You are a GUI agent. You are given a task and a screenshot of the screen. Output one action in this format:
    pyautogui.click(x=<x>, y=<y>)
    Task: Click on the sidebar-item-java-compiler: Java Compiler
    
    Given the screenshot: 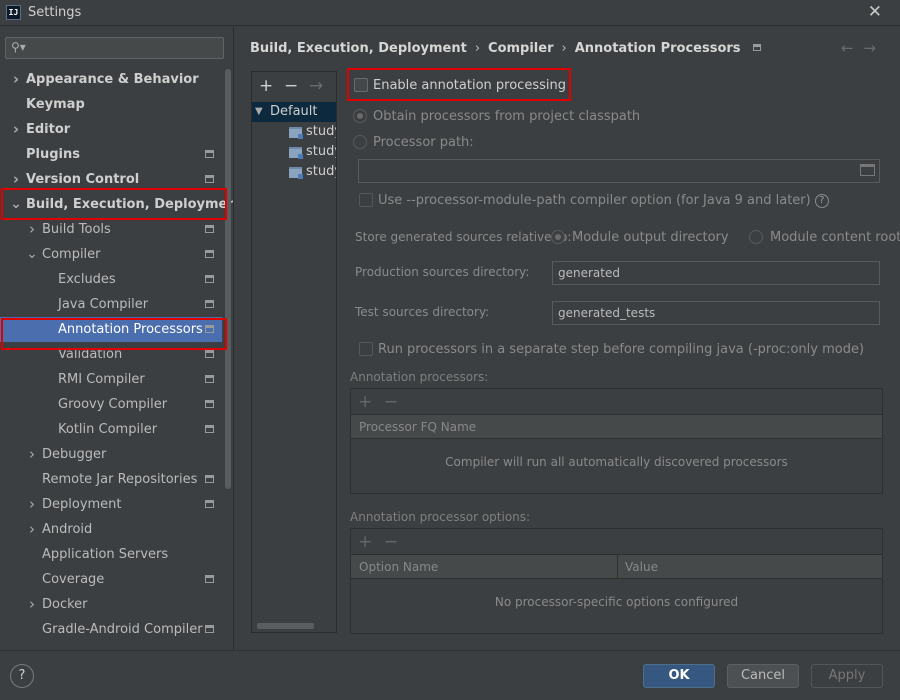 What is the action you would take?
    pyautogui.click(x=111, y=304)
    